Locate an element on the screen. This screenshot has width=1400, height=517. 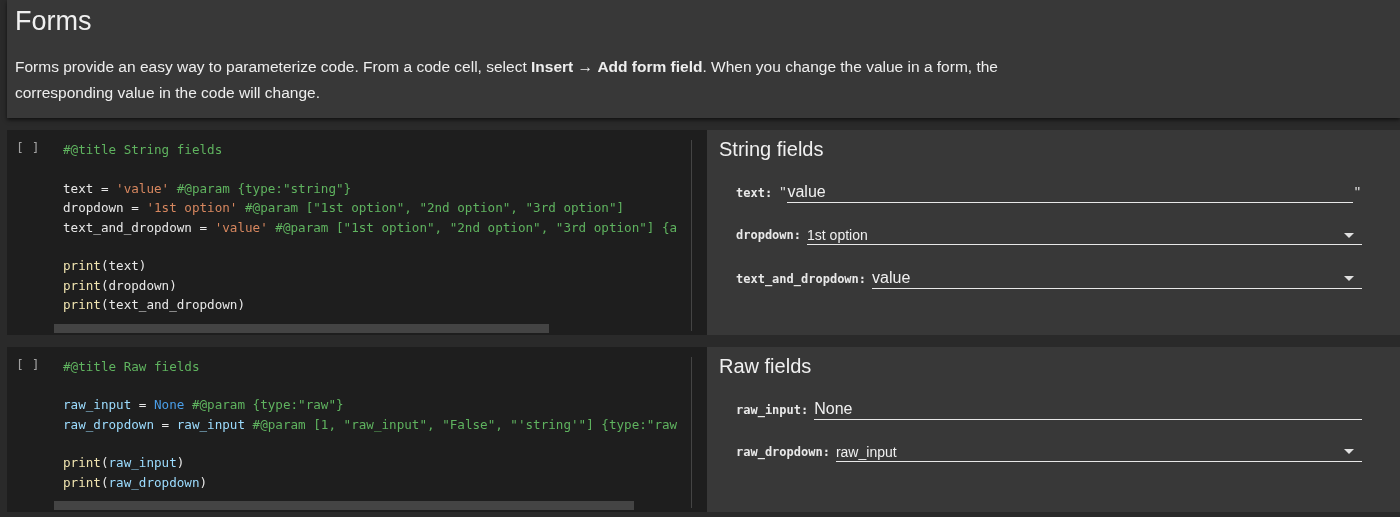
section-title: Forms is located at coordinates (54, 21).